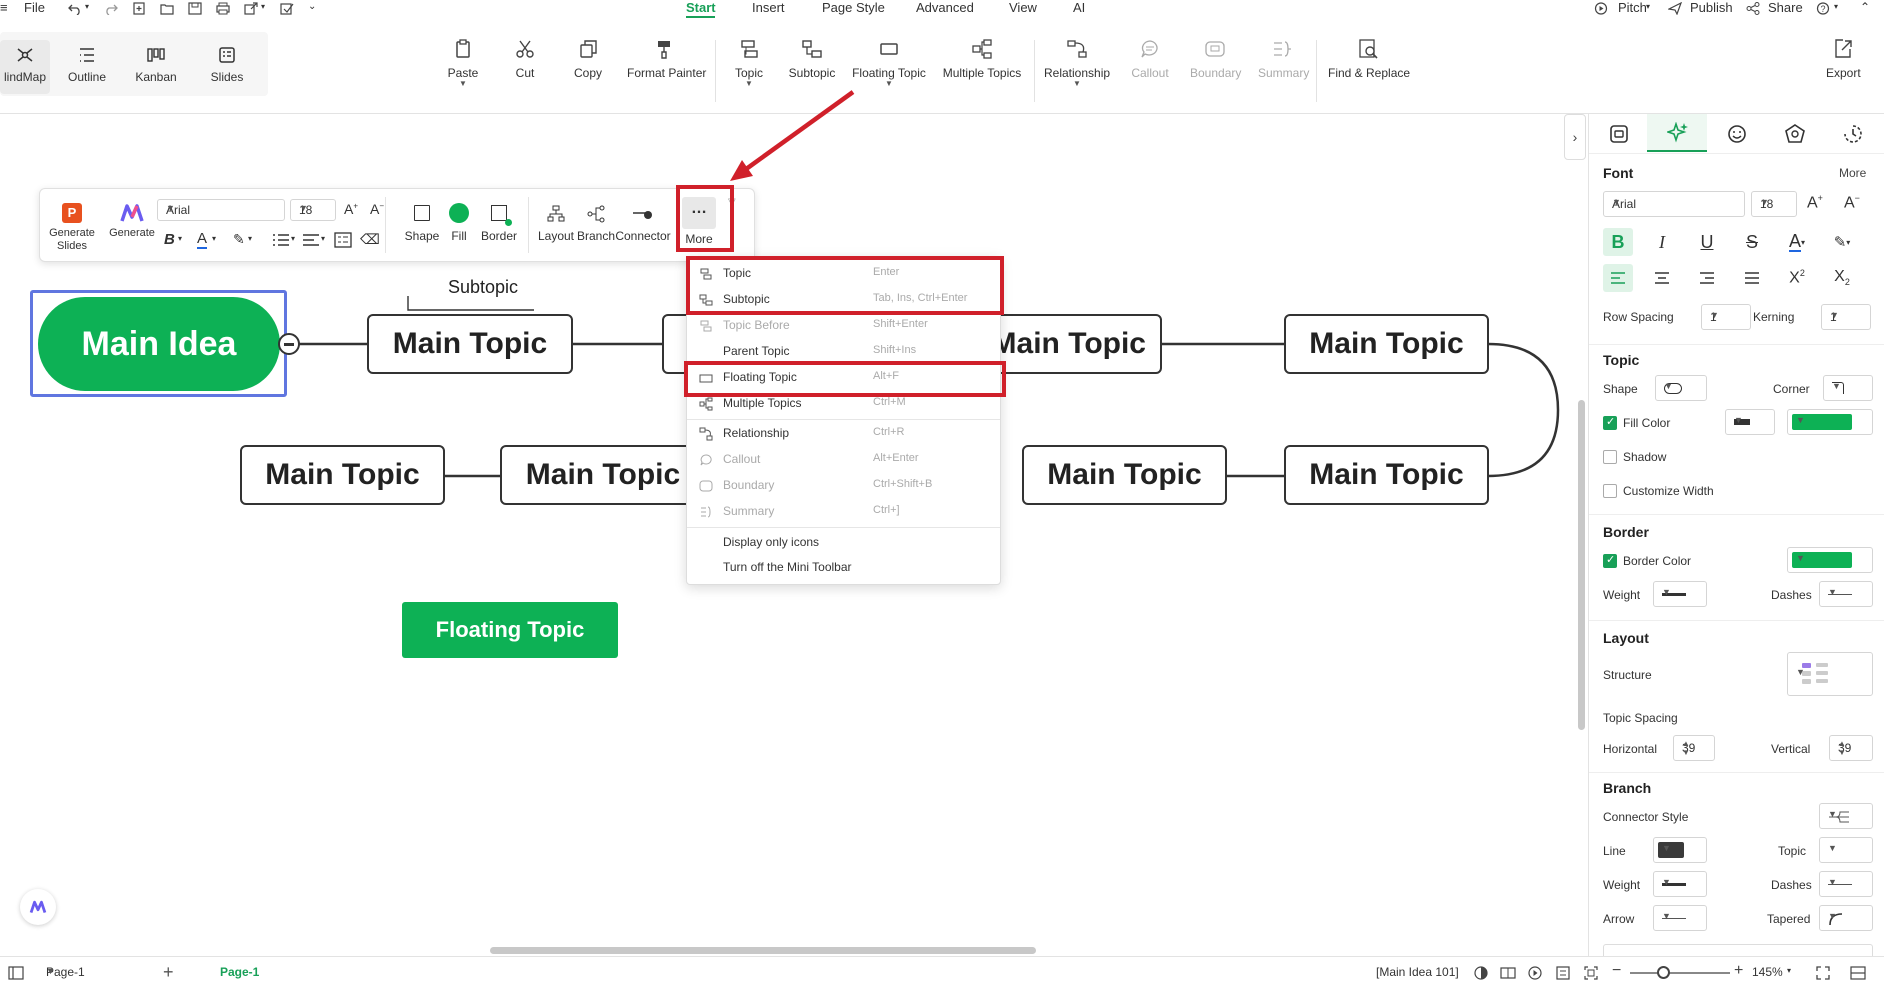 This screenshot has width=1884, height=988. I want to click on connector-button: Connector, so click(643, 224).